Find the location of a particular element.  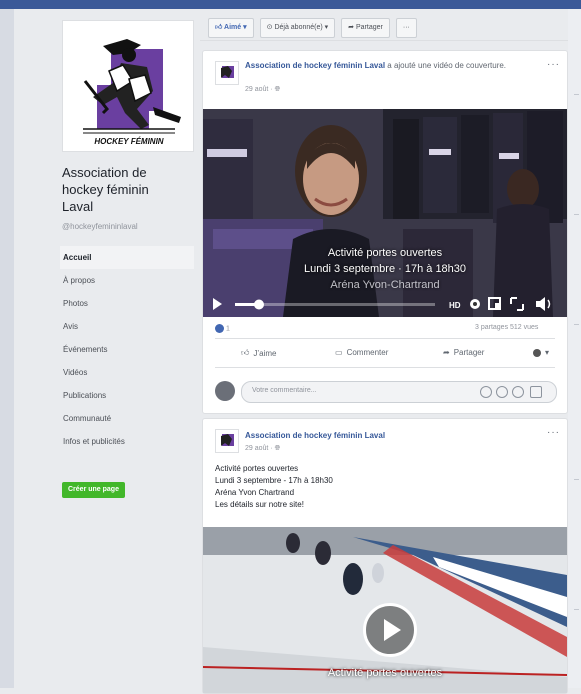

browser-left-edge is located at coordinates (7, 348).